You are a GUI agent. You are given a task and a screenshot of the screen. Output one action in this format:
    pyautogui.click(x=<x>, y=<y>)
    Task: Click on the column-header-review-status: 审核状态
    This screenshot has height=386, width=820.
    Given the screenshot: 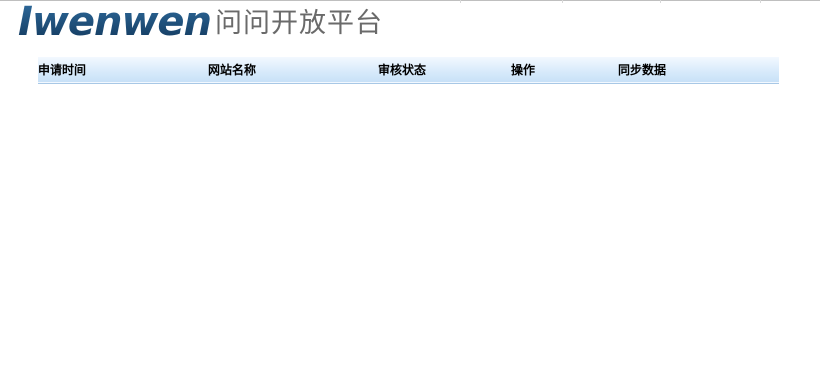 What is the action you would take?
    pyautogui.click(x=402, y=70)
    